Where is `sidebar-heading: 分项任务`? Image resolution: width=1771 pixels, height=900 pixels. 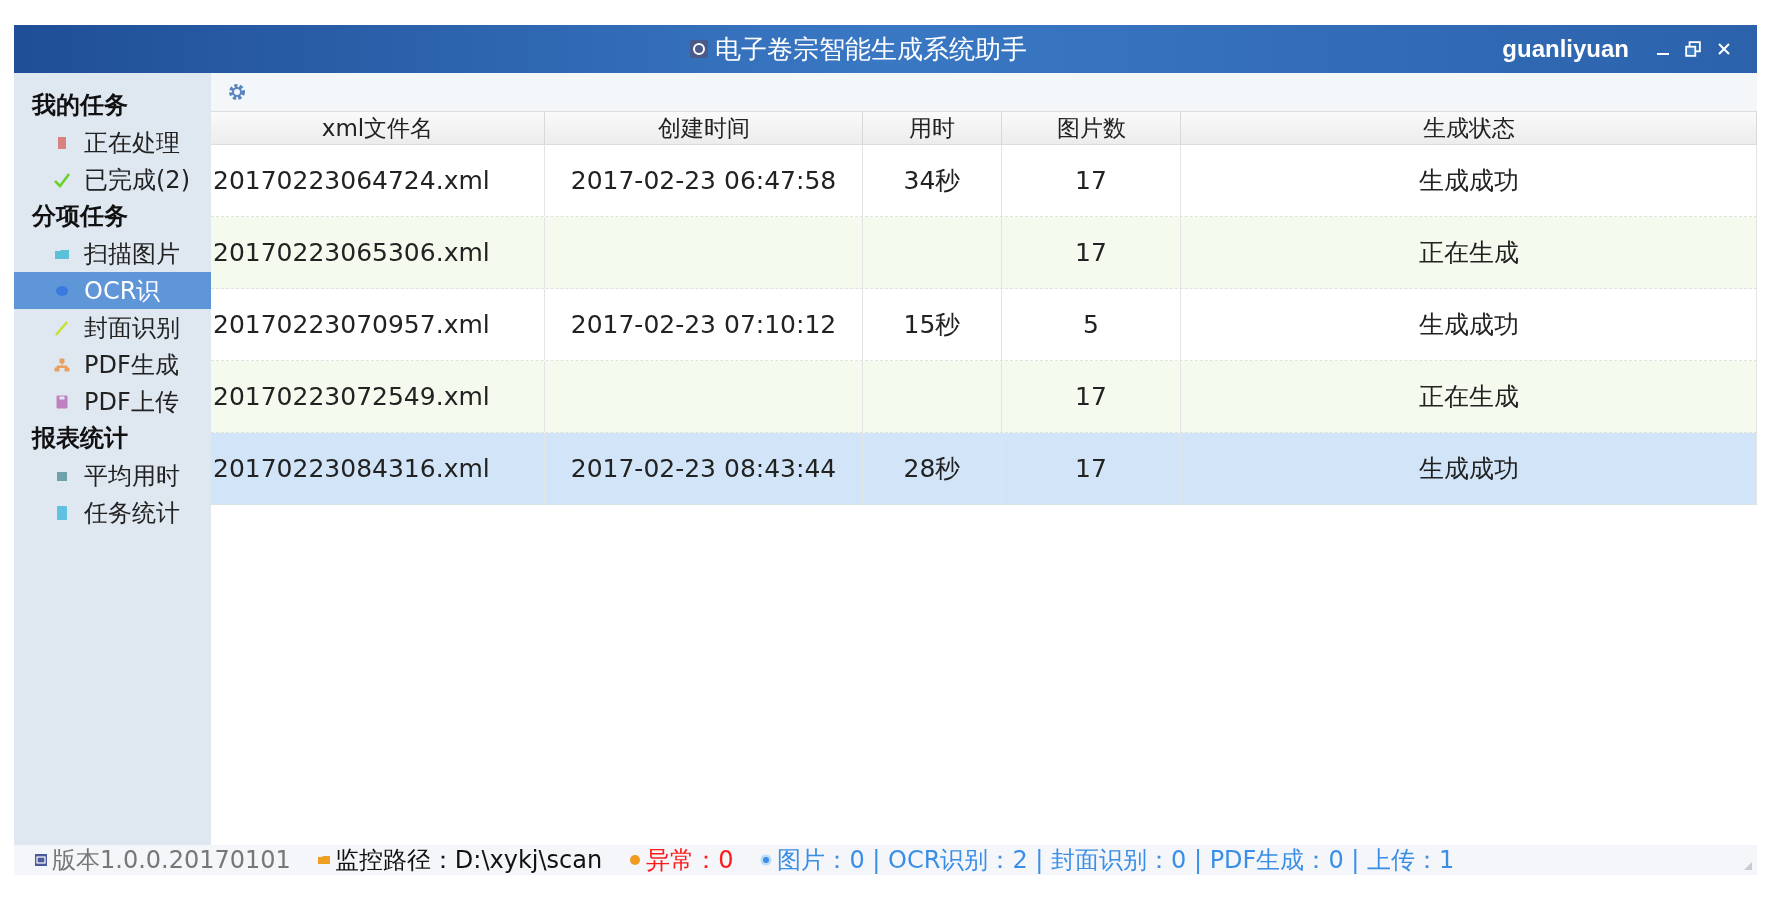
sidebar-heading: 分项任务 is located at coordinates (79, 216).